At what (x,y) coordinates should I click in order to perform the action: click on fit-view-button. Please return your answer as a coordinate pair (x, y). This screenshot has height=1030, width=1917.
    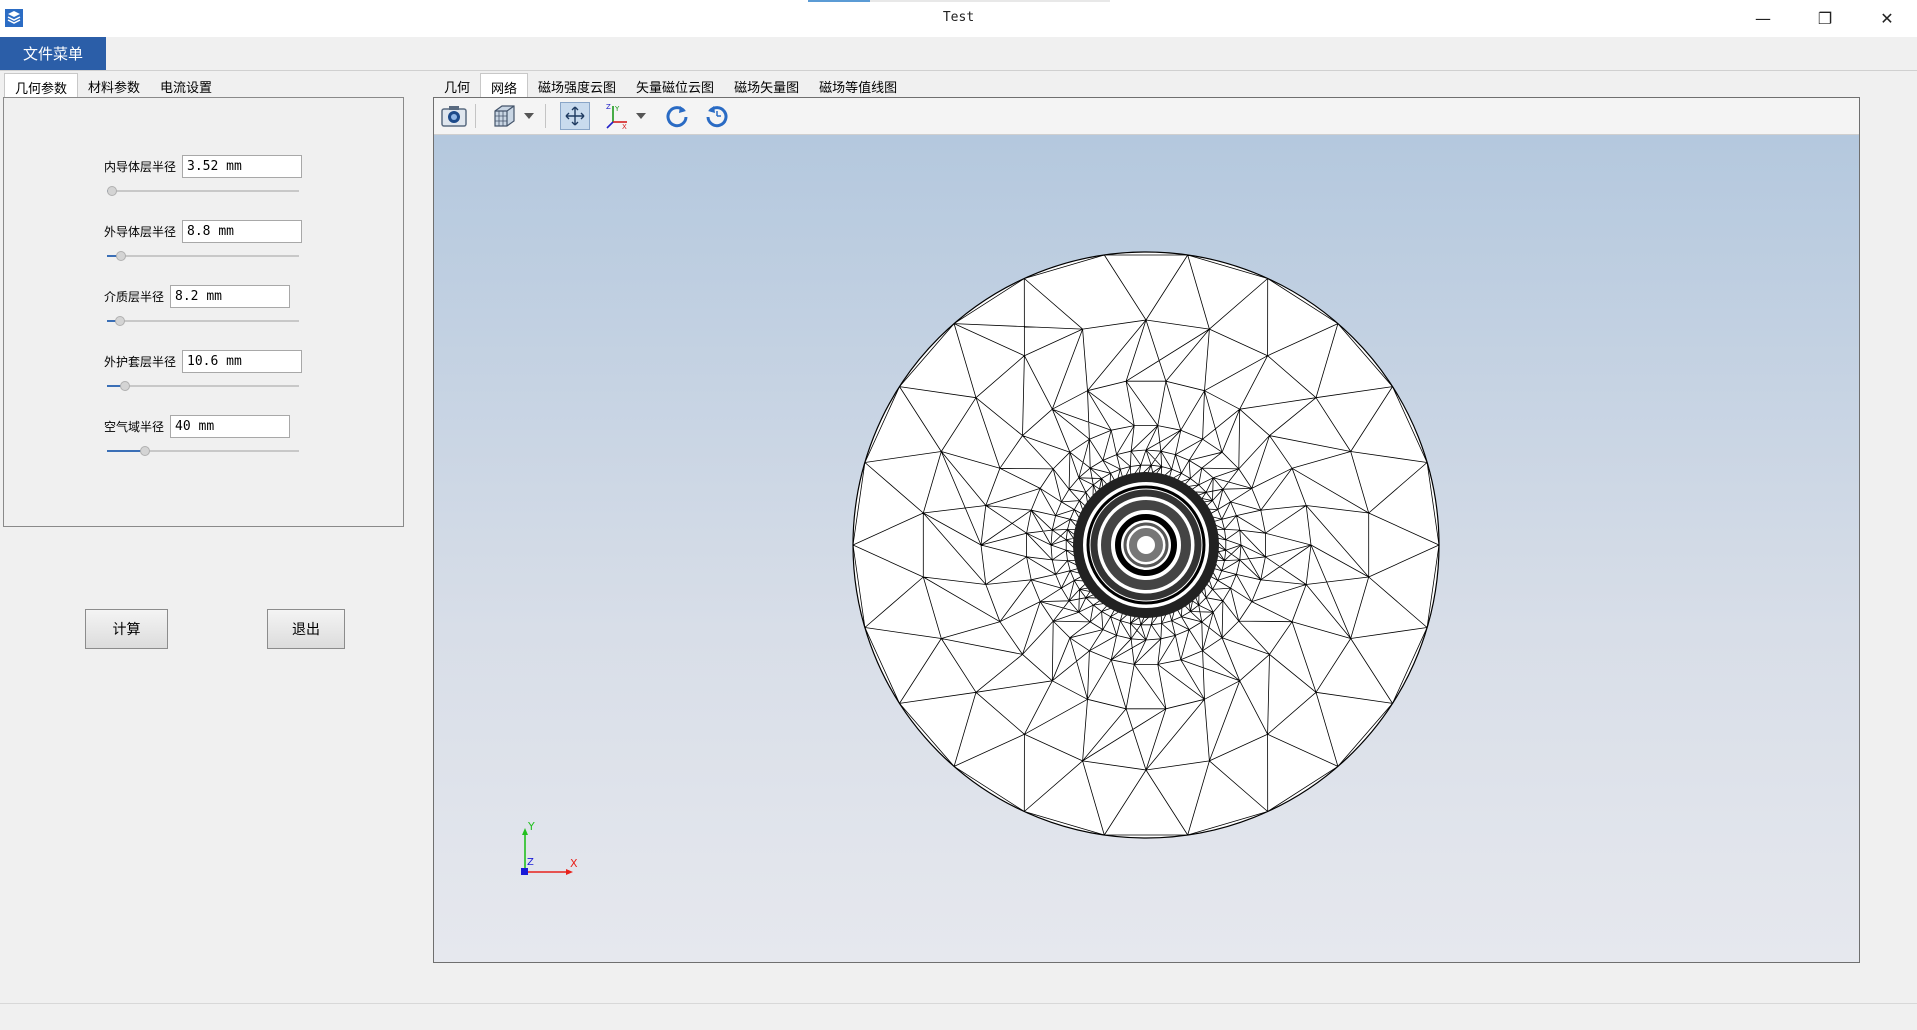
    Looking at the image, I should click on (575, 116).